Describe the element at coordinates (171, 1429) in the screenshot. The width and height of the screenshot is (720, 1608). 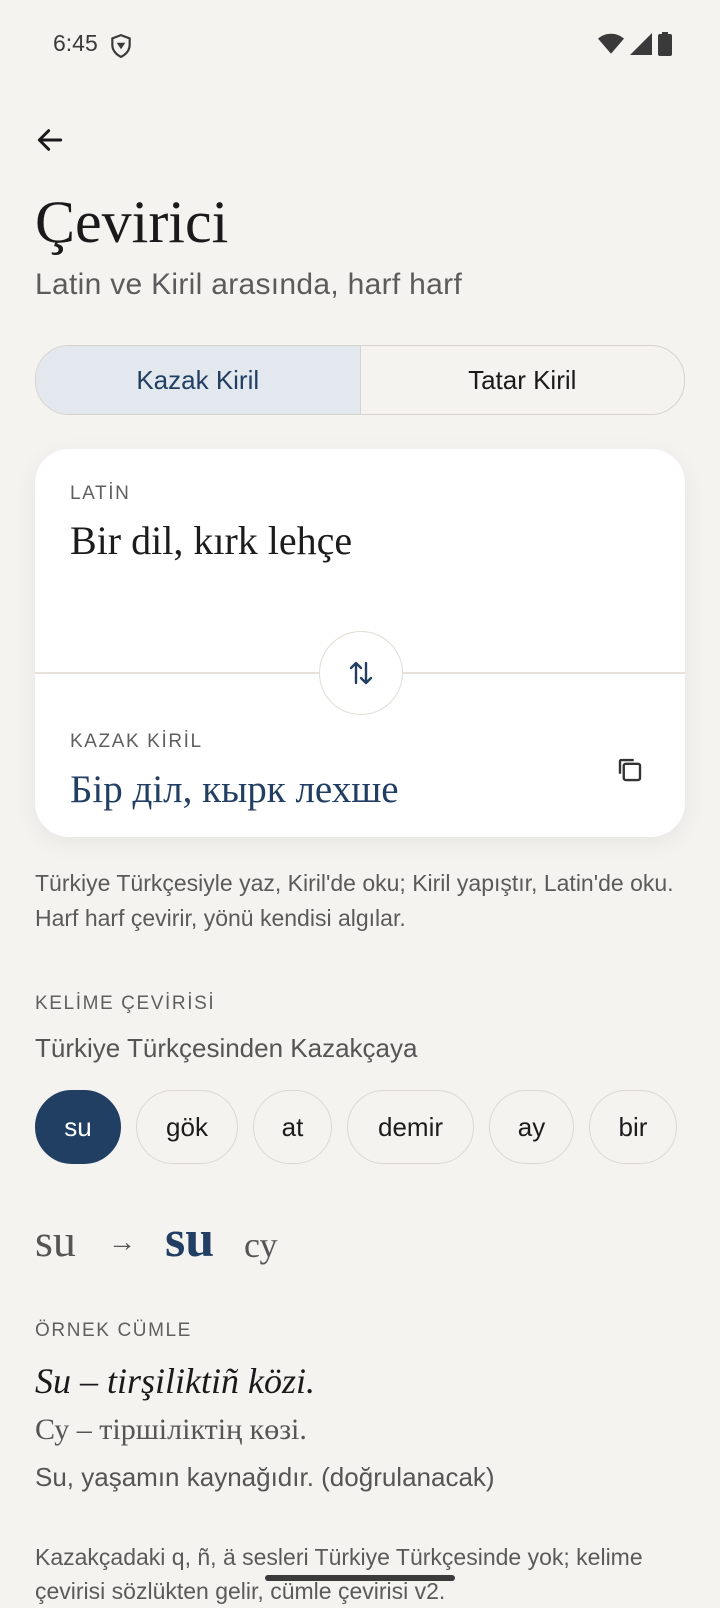
I see `example-kiril: Су – тіршіліктің көзі.` at that location.